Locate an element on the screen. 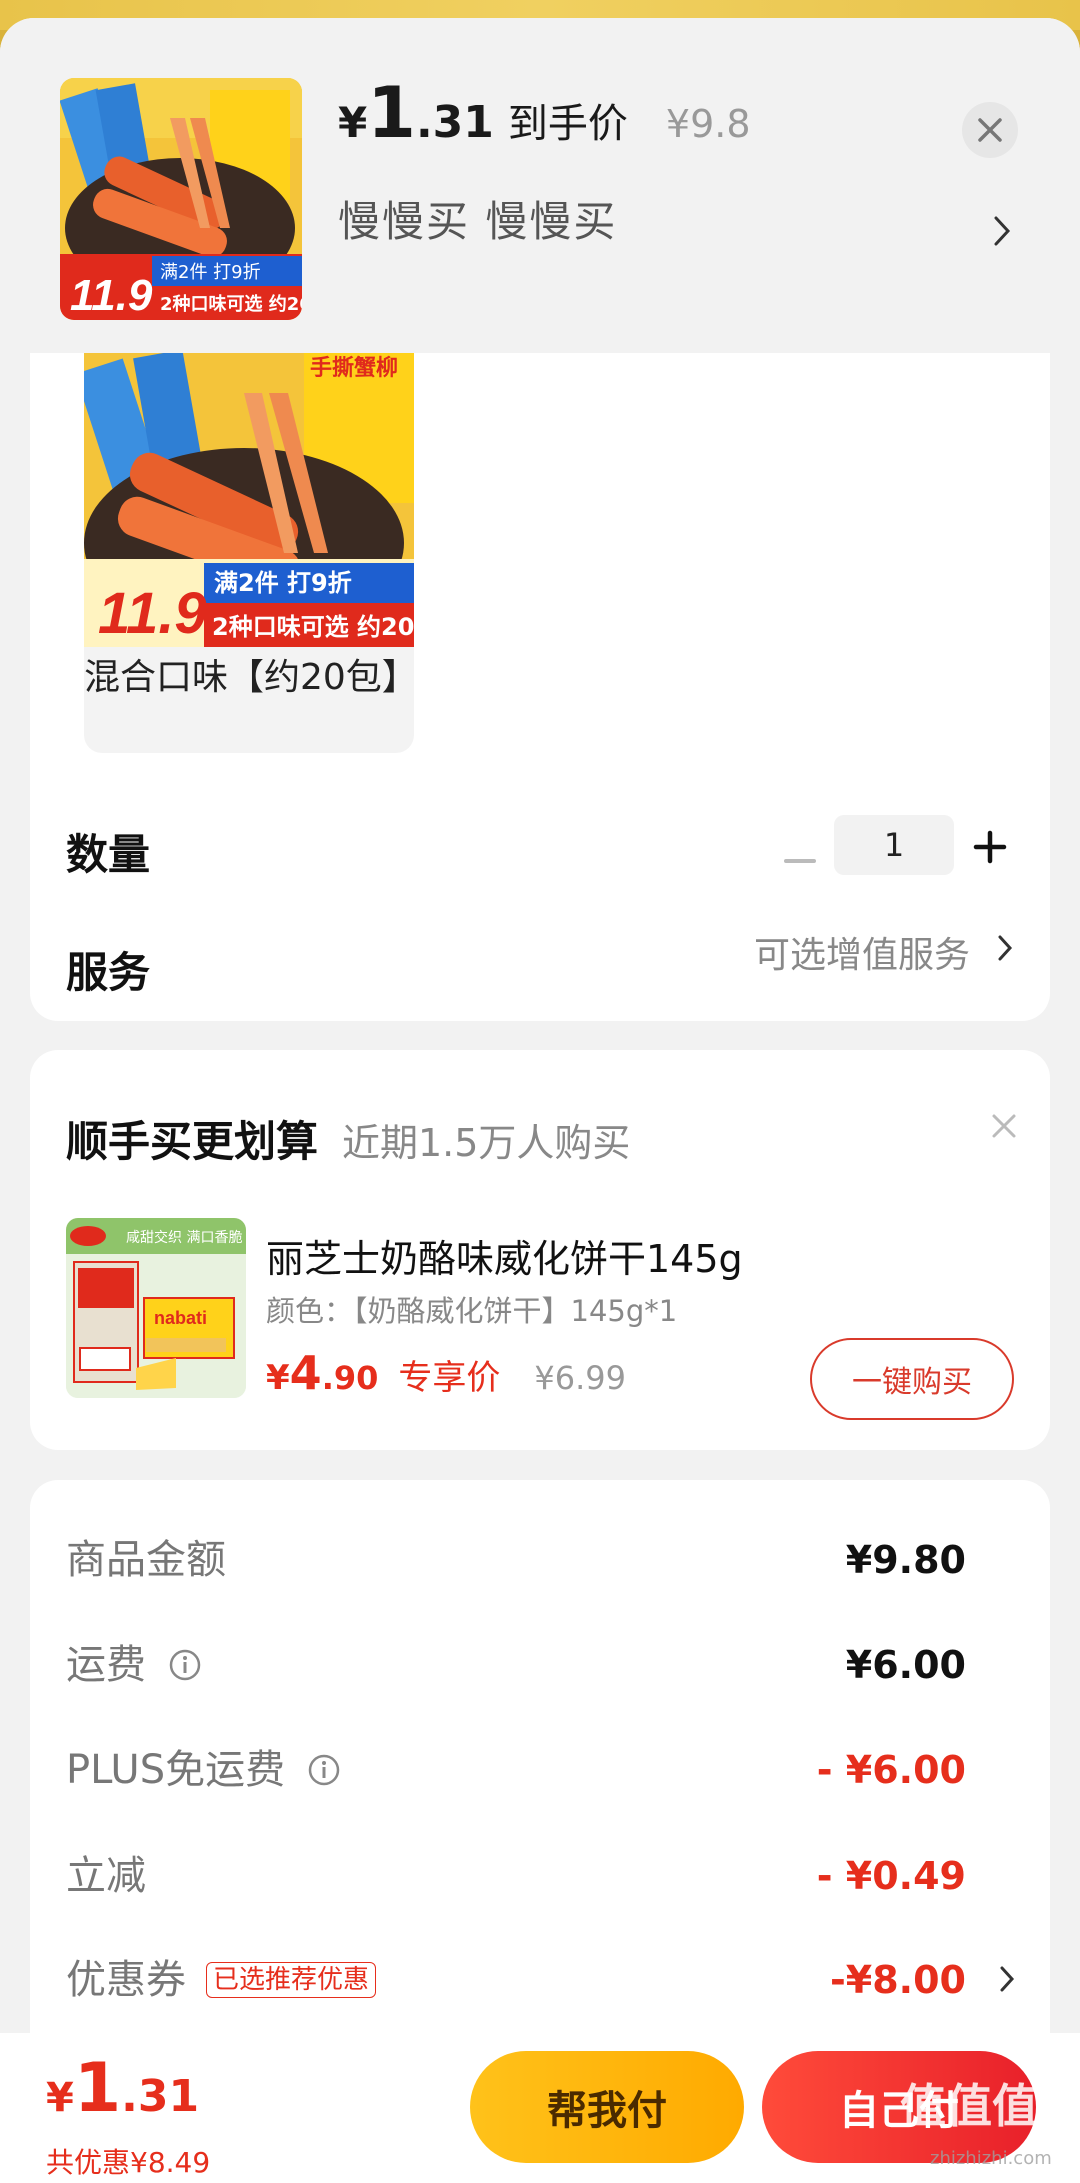 This screenshot has width=1080, height=2183. variant-option: 手撕蟹柳 11.9 满2件 打9折 2种口味可选 约20包 混合口味【约20包】 is located at coordinates (249, 553).